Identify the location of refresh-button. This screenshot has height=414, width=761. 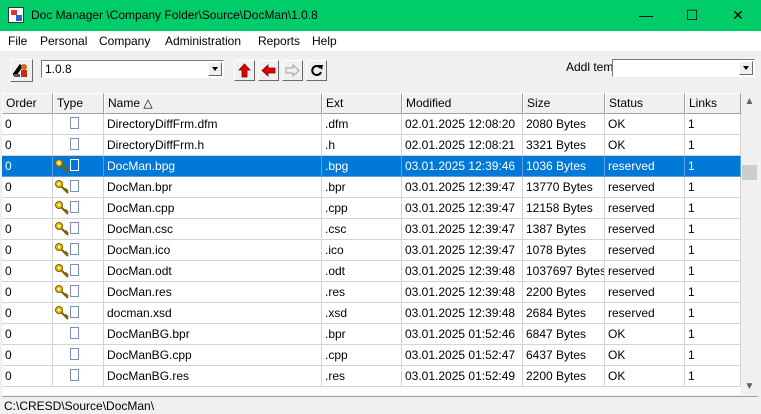
(316, 70).